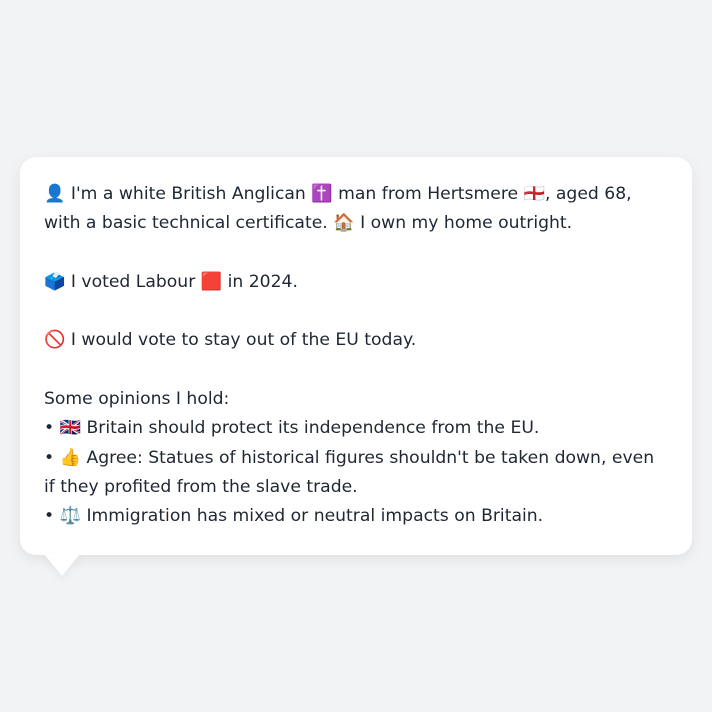  Describe the element at coordinates (55, 340) in the screenshot. I see `prohibited-icon: 🚫` at that location.